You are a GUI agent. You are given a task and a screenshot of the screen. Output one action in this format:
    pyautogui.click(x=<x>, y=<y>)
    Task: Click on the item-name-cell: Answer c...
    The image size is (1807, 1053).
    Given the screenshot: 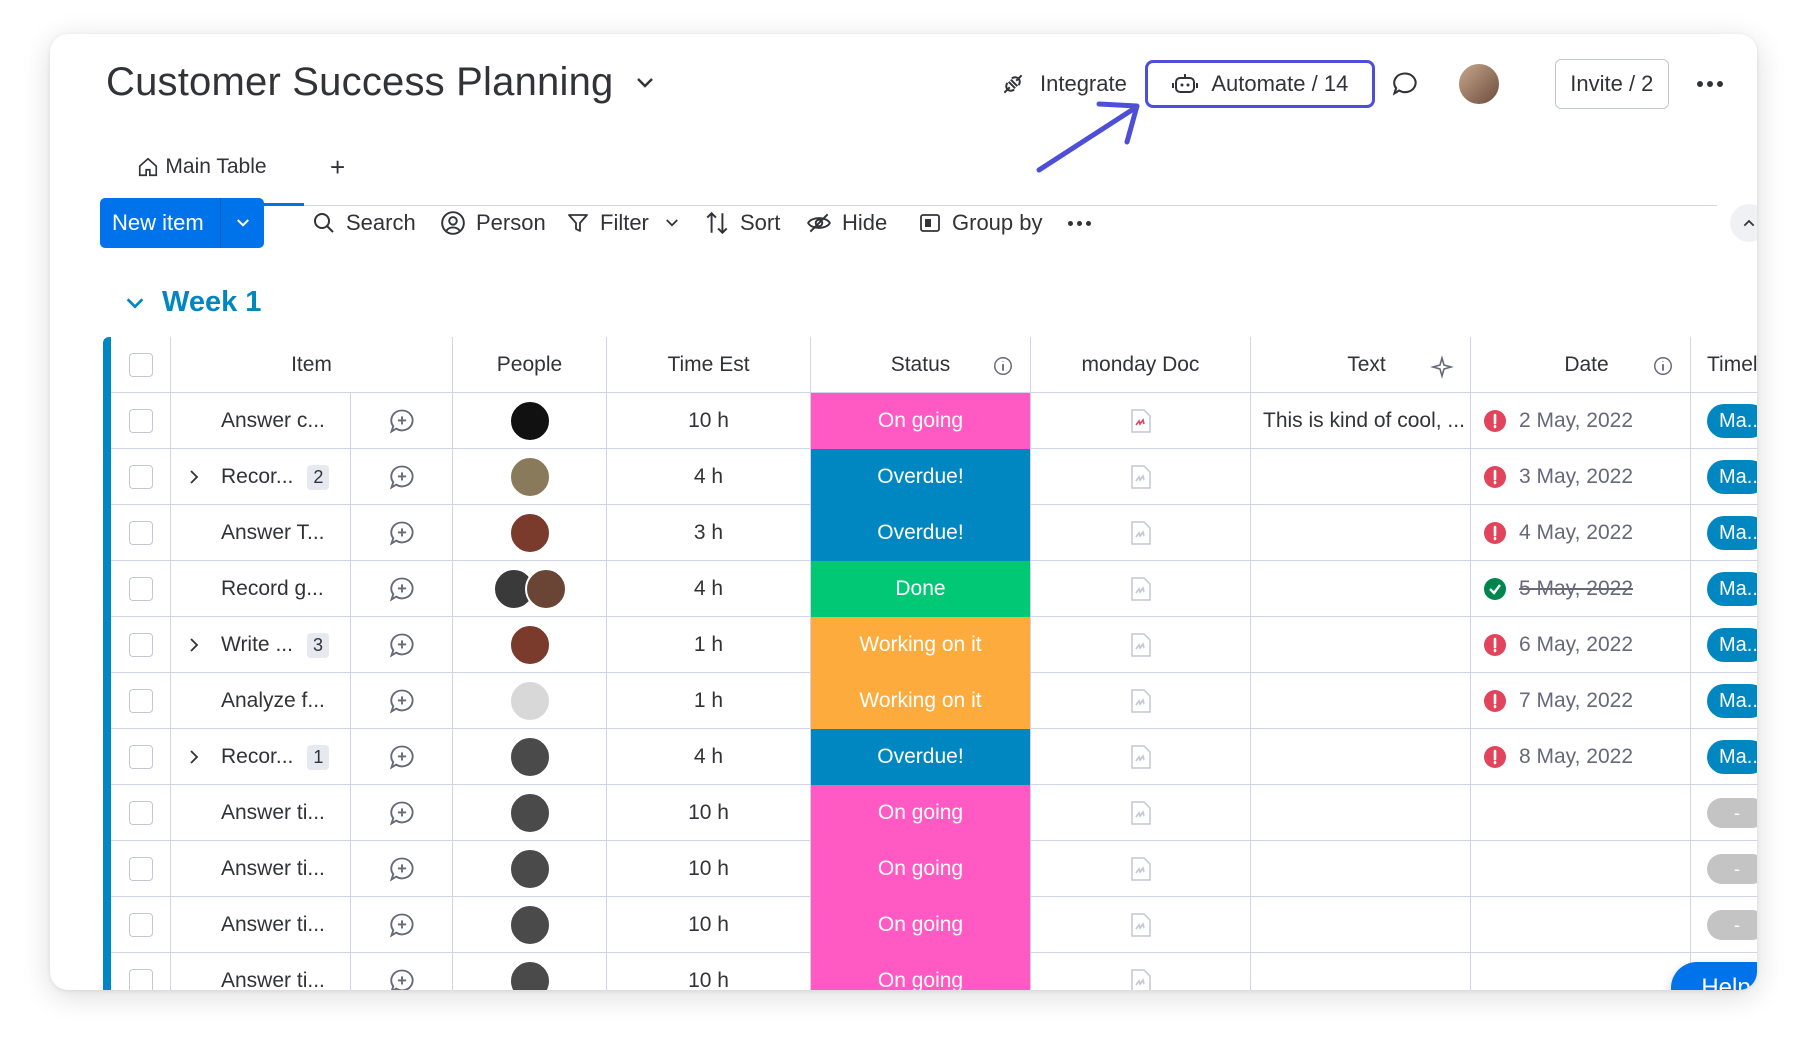 What is the action you would take?
    pyautogui.click(x=261, y=421)
    